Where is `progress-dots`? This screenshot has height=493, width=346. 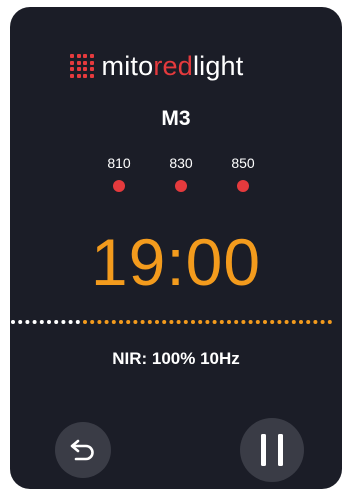
progress-dots is located at coordinates (171, 322).